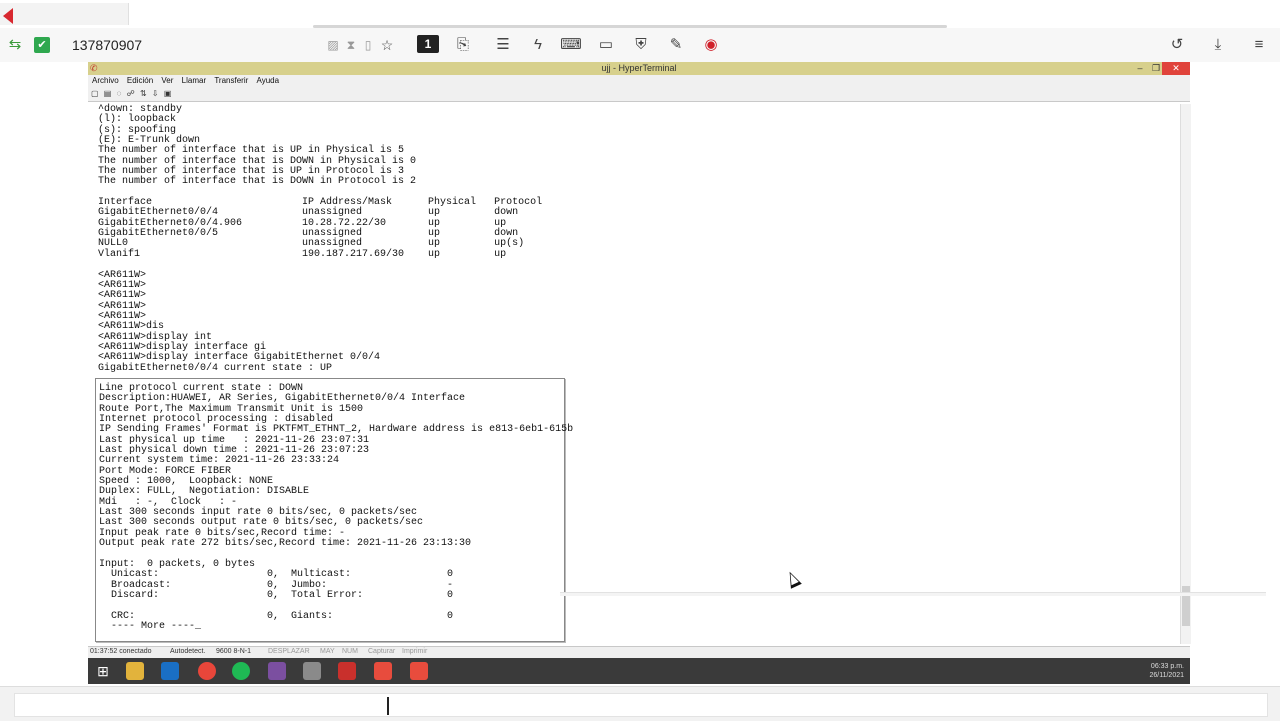 This screenshot has height=721, width=1280. What do you see at coordinates (463, 45) in the screenshot?
I see `file-transfer-icon: ⎘` at bounding box center [463, 45].